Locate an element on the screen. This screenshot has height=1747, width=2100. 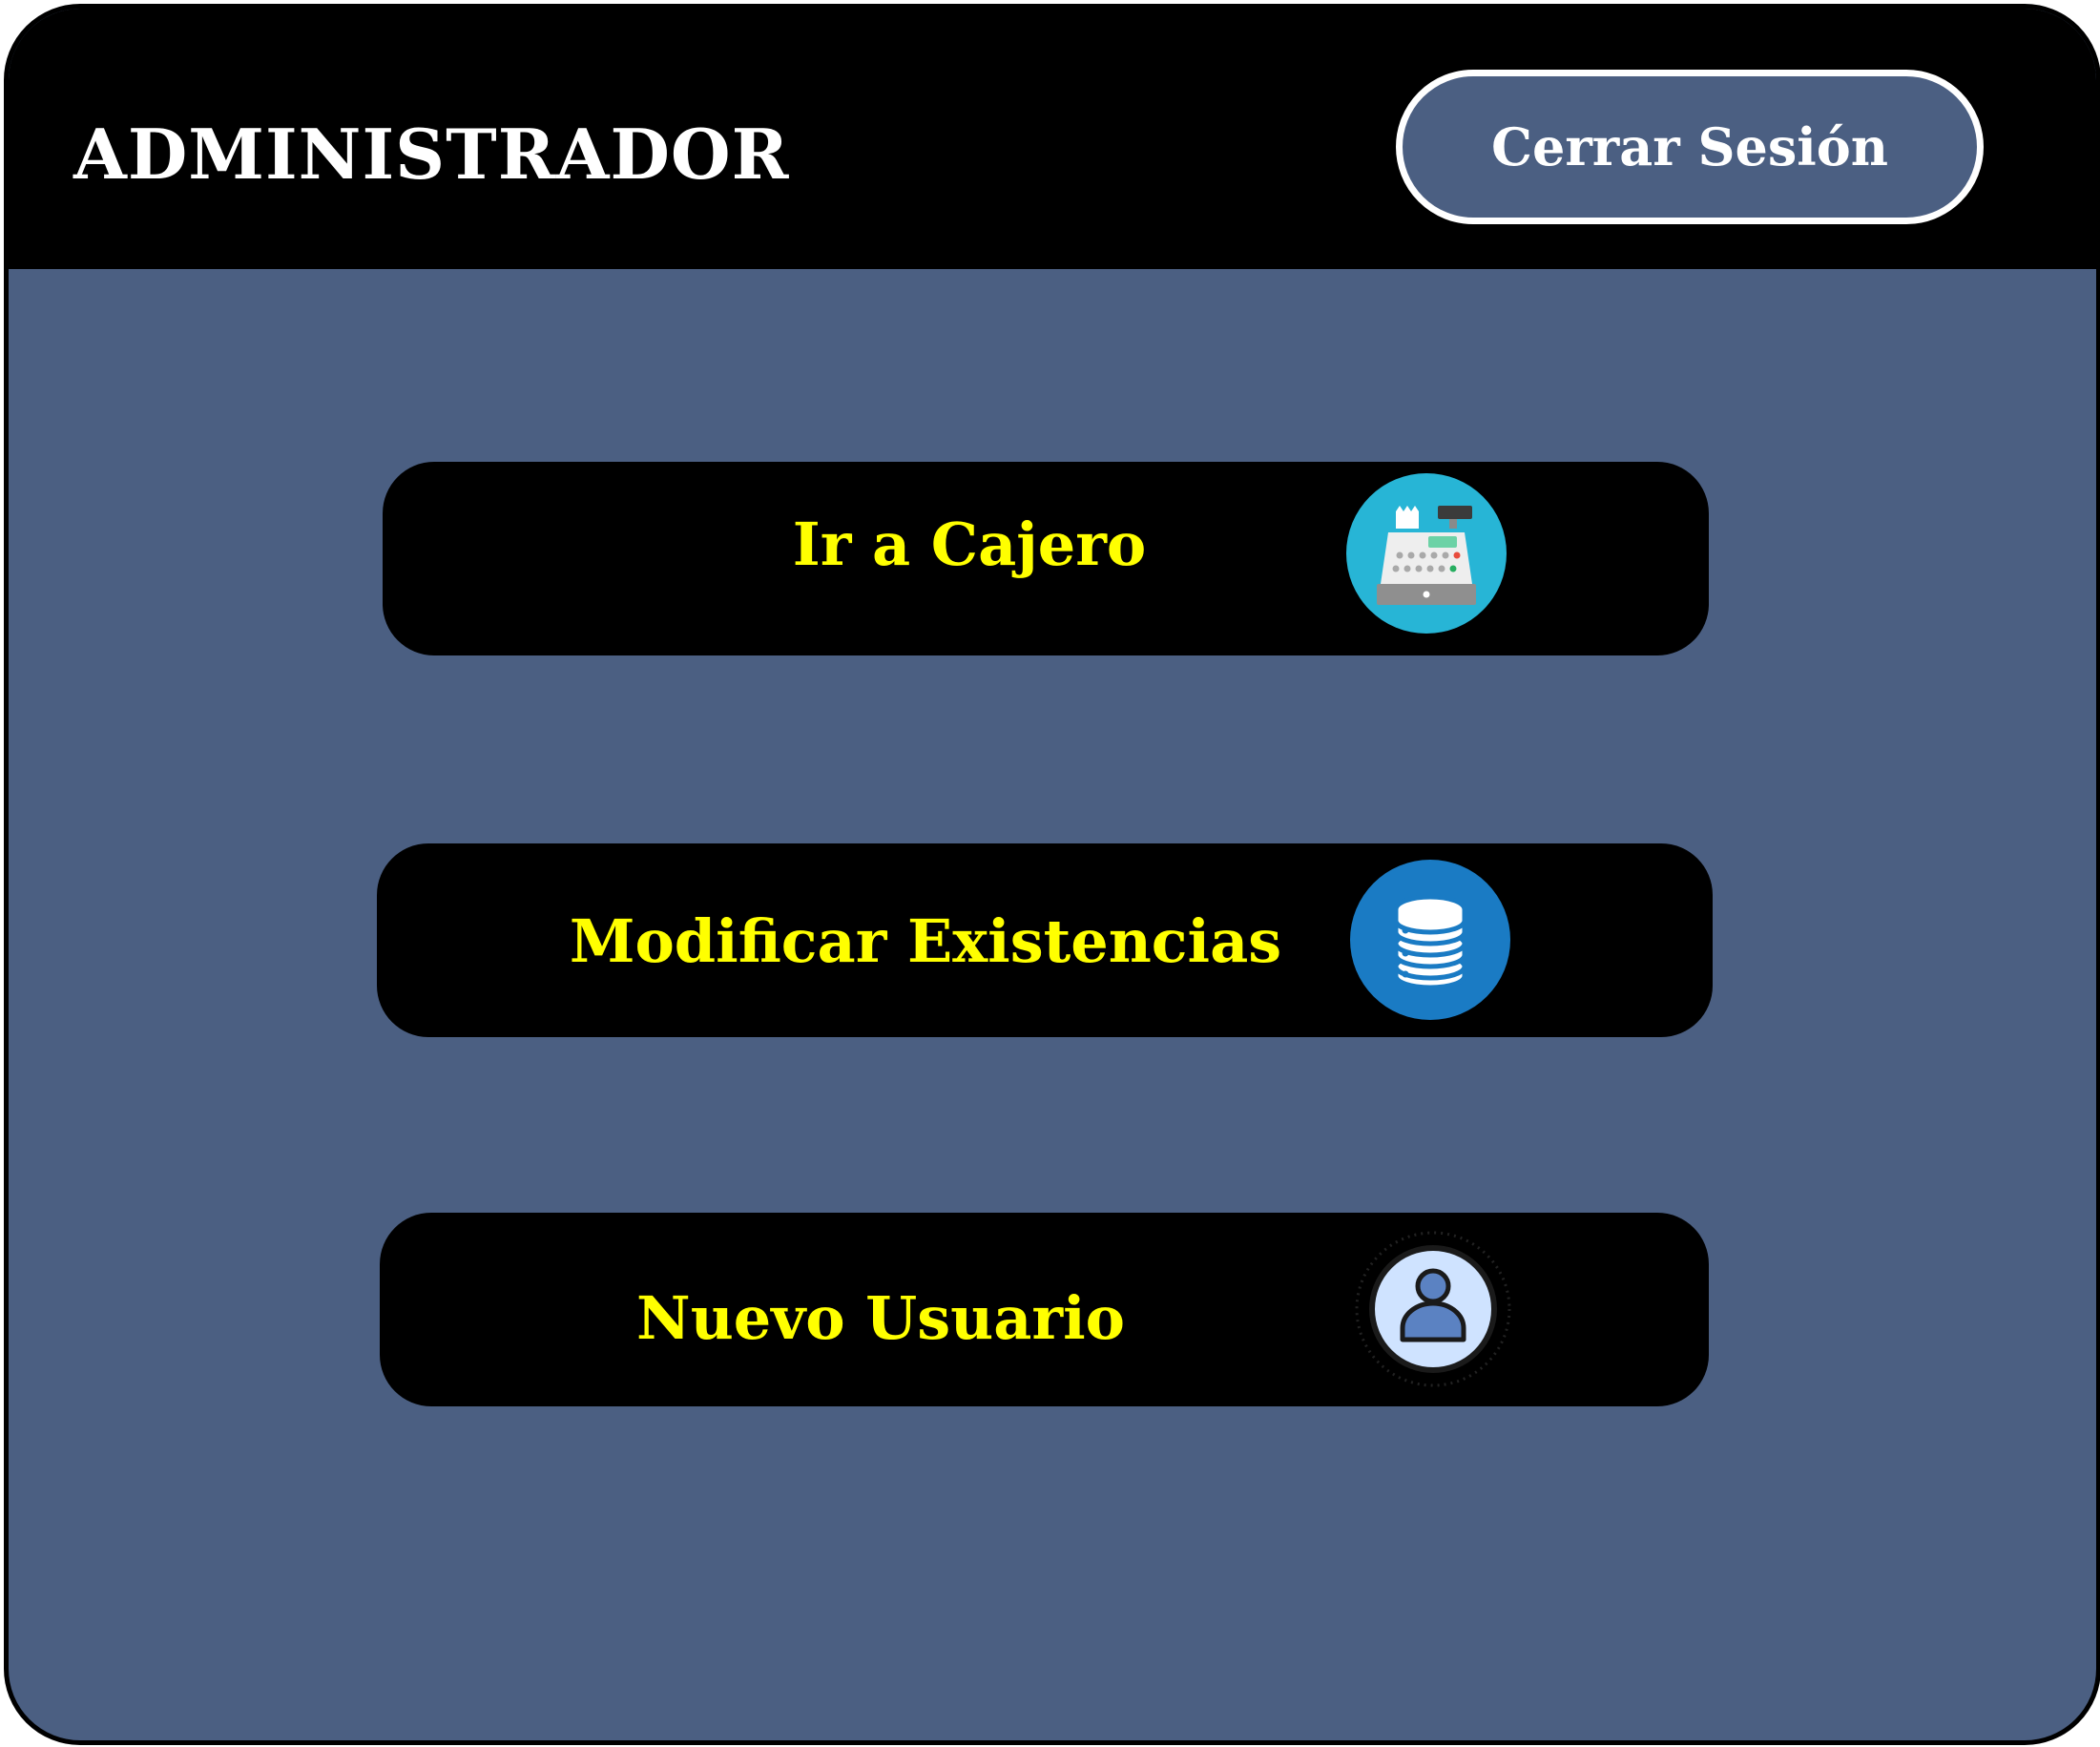
user-icon is located at coordinates (1433, 1309).